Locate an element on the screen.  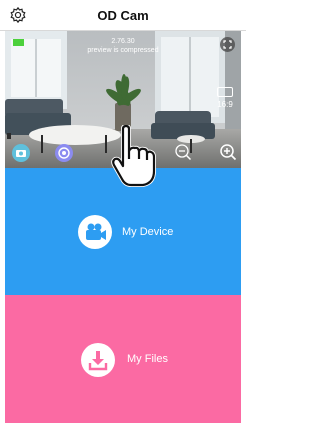
preview-status-code: 2.76.30 is located at coordinates (123, 41).